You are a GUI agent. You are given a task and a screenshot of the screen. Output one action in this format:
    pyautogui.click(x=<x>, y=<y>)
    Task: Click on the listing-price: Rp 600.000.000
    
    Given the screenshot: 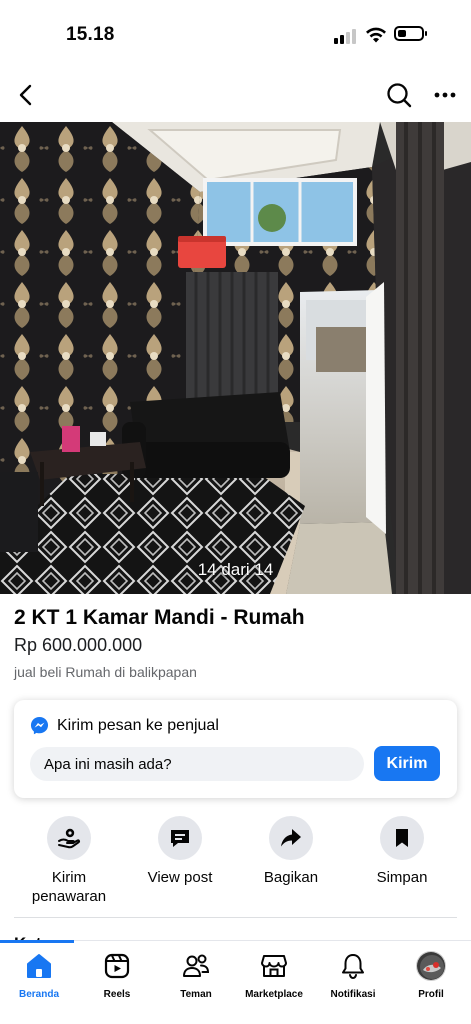 What is the action you would take?
    pyautogui.click(x=78, y=645)
    